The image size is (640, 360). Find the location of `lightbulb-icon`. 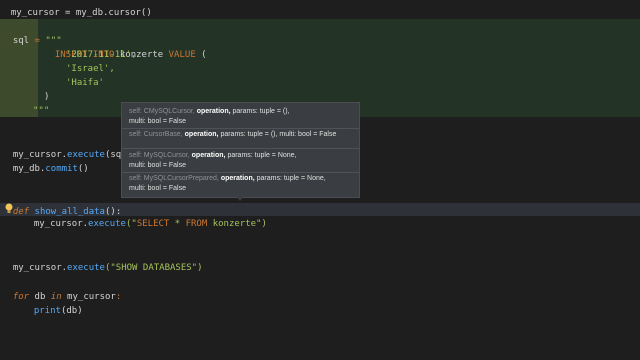

lightbulb-icon is located at coordinates (10, 209).